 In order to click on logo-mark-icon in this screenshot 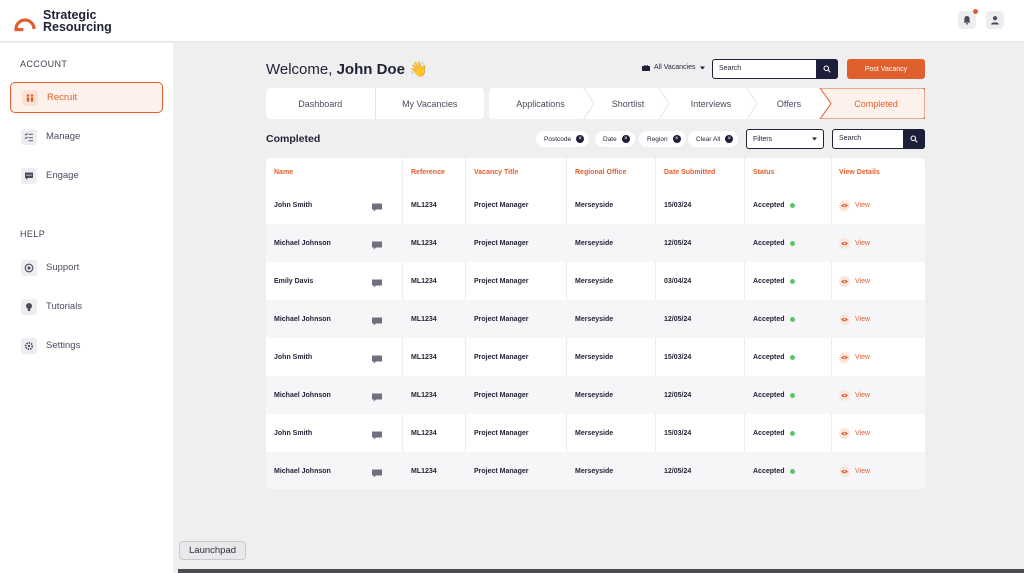, I will do `click(25, 21)`.